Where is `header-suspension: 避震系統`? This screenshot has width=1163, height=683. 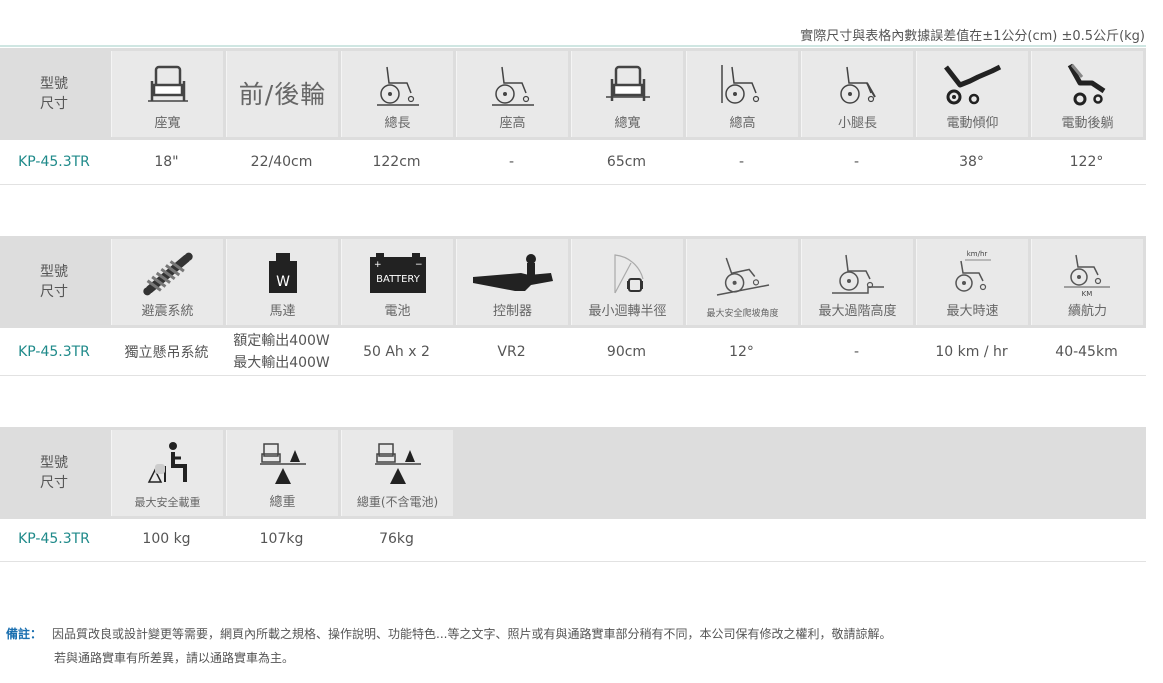
header-suspension: 避震系統 is located at coordinates (167, 282).